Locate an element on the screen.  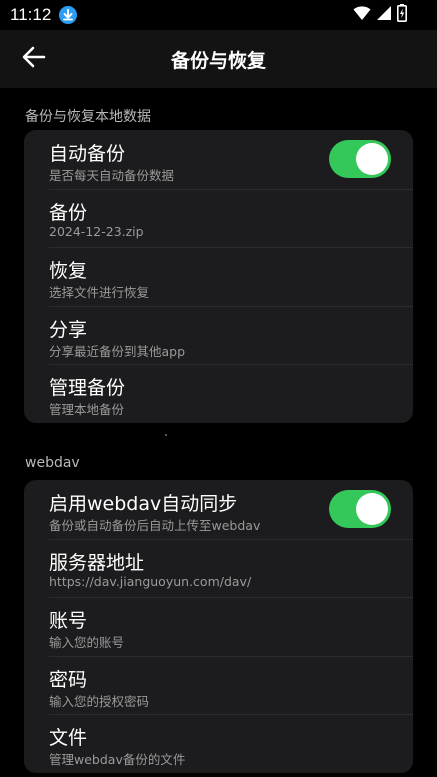
status-icons is located at coordinates (380, 15).